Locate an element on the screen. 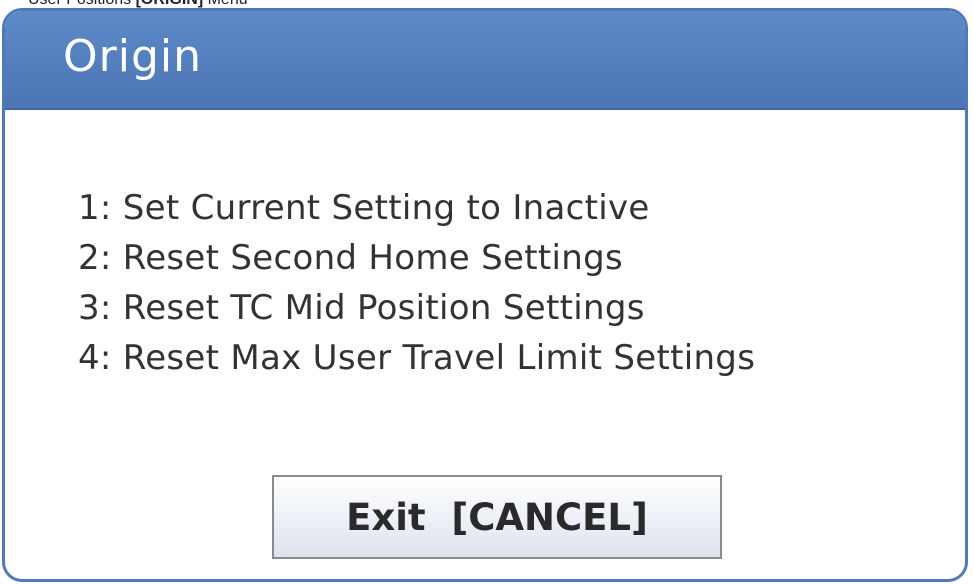 The image size is (973, 584). figure-caption: User Positions [ORIGIN] Menu is located at coordinates (486, 4).